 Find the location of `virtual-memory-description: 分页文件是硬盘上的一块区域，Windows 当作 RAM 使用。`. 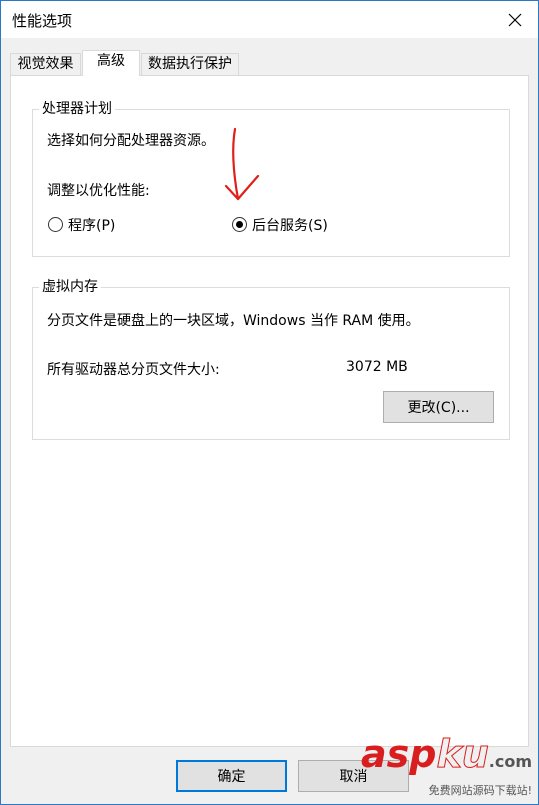

virtual-memory-description: 分页文件是硬盘上的一块区域，Windows 当作 RAM 使用。 is located at coordinates (233, 321).